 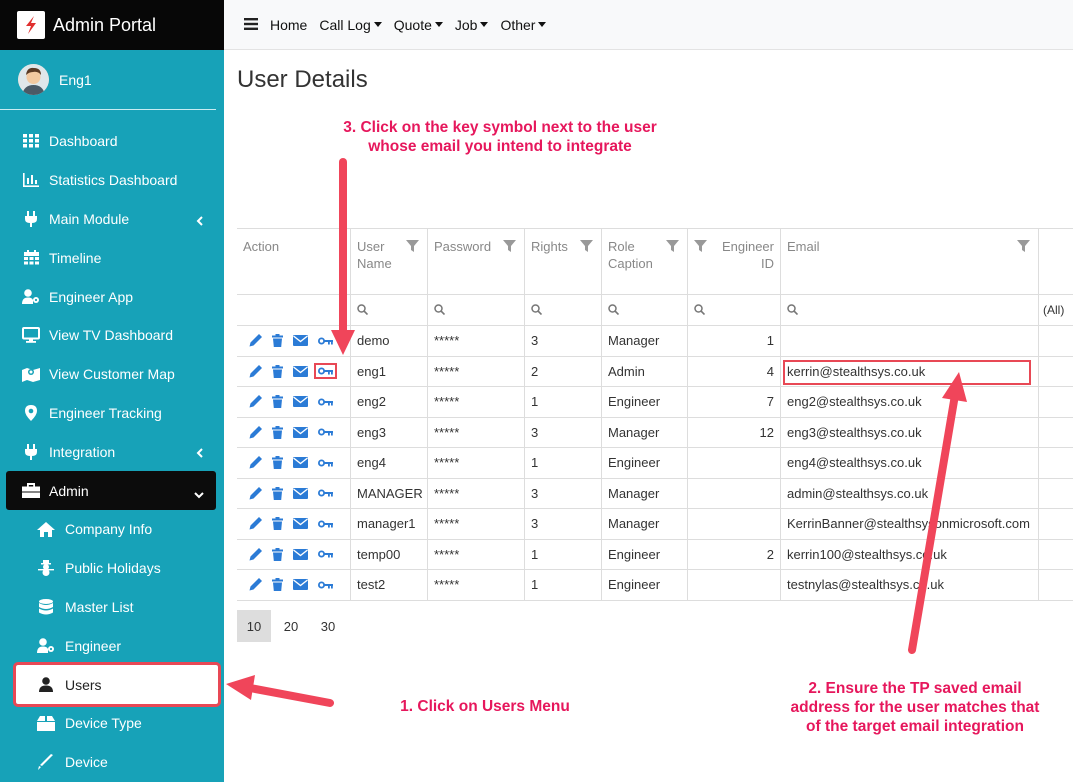 What do you see at coordinates (734, 493) in the screenshot?
I see `cell-engineer-id` at bounding box center [734, 493].